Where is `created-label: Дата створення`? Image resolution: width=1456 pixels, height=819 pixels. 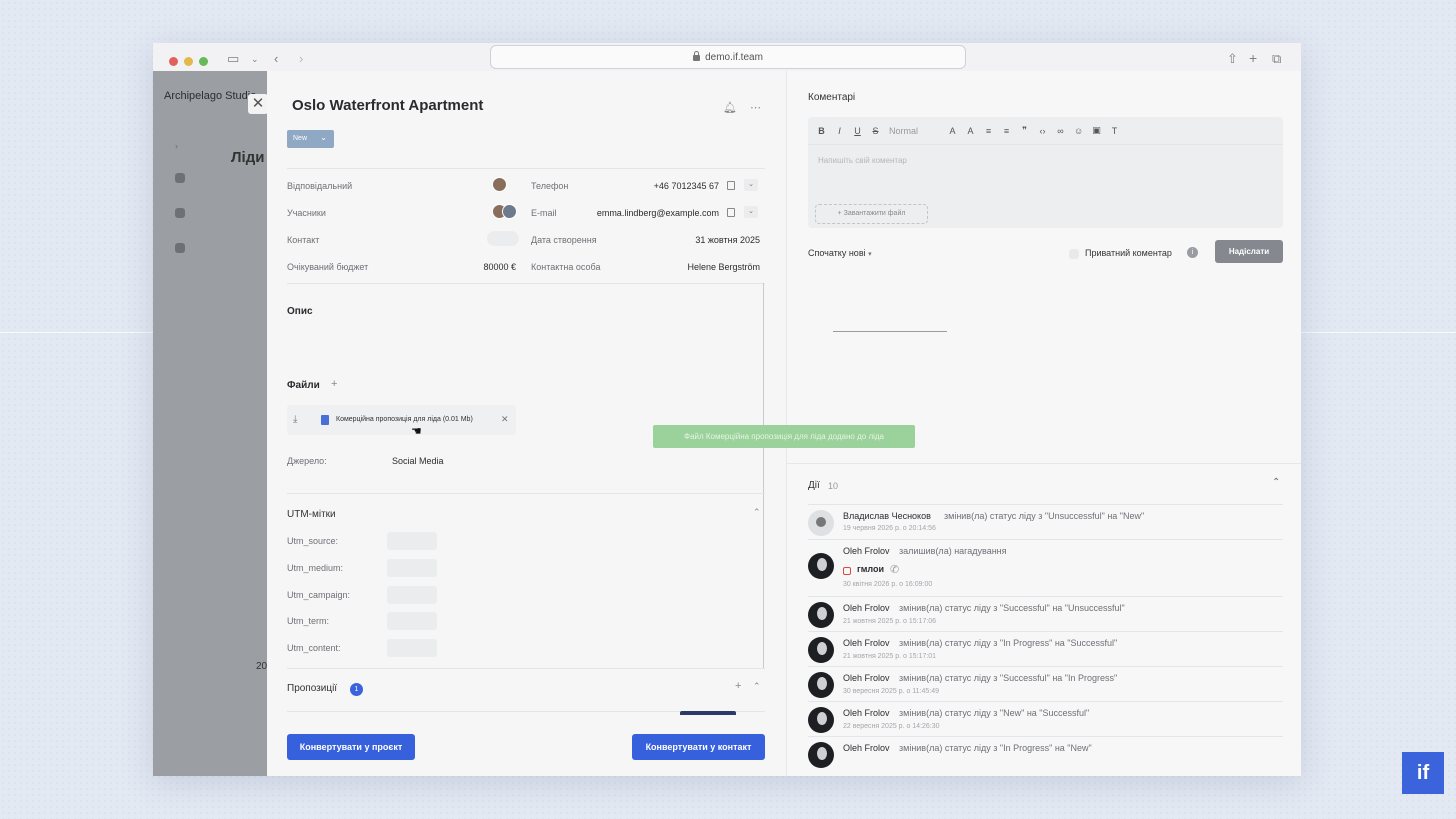 created-label: Дата створення is located at coordinates (564, 240).